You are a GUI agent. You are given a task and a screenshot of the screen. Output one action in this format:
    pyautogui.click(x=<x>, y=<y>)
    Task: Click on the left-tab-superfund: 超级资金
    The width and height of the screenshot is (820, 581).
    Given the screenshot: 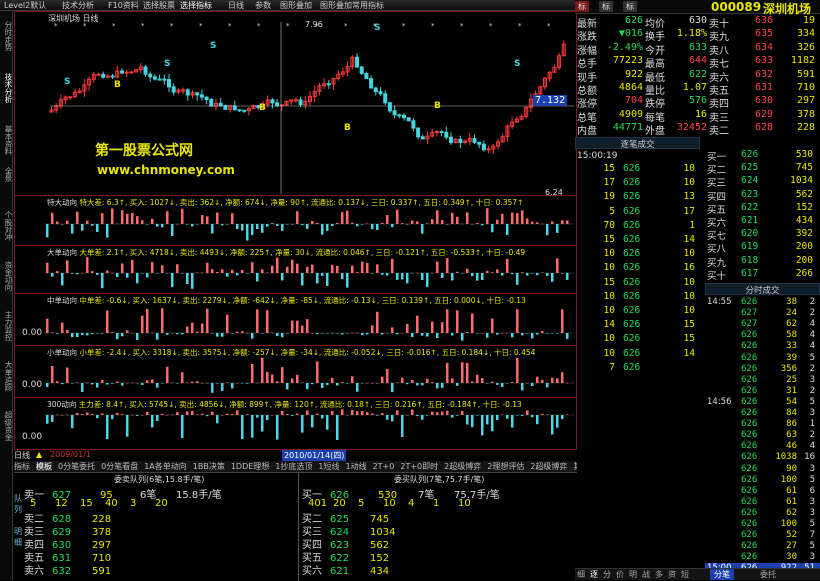 What is the action you would take?
    pyautogui.click(x=7, y=426)
    